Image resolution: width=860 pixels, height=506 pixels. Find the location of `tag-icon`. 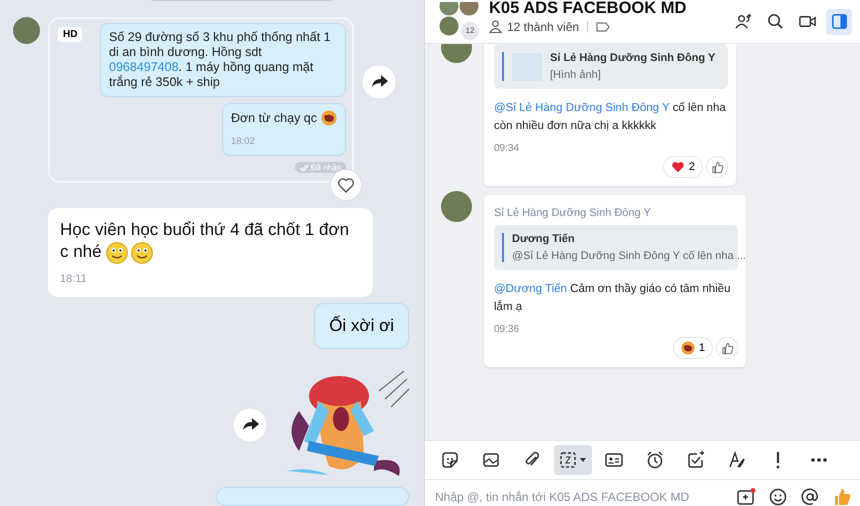

tag-icon is located at coordinates (603, 27).